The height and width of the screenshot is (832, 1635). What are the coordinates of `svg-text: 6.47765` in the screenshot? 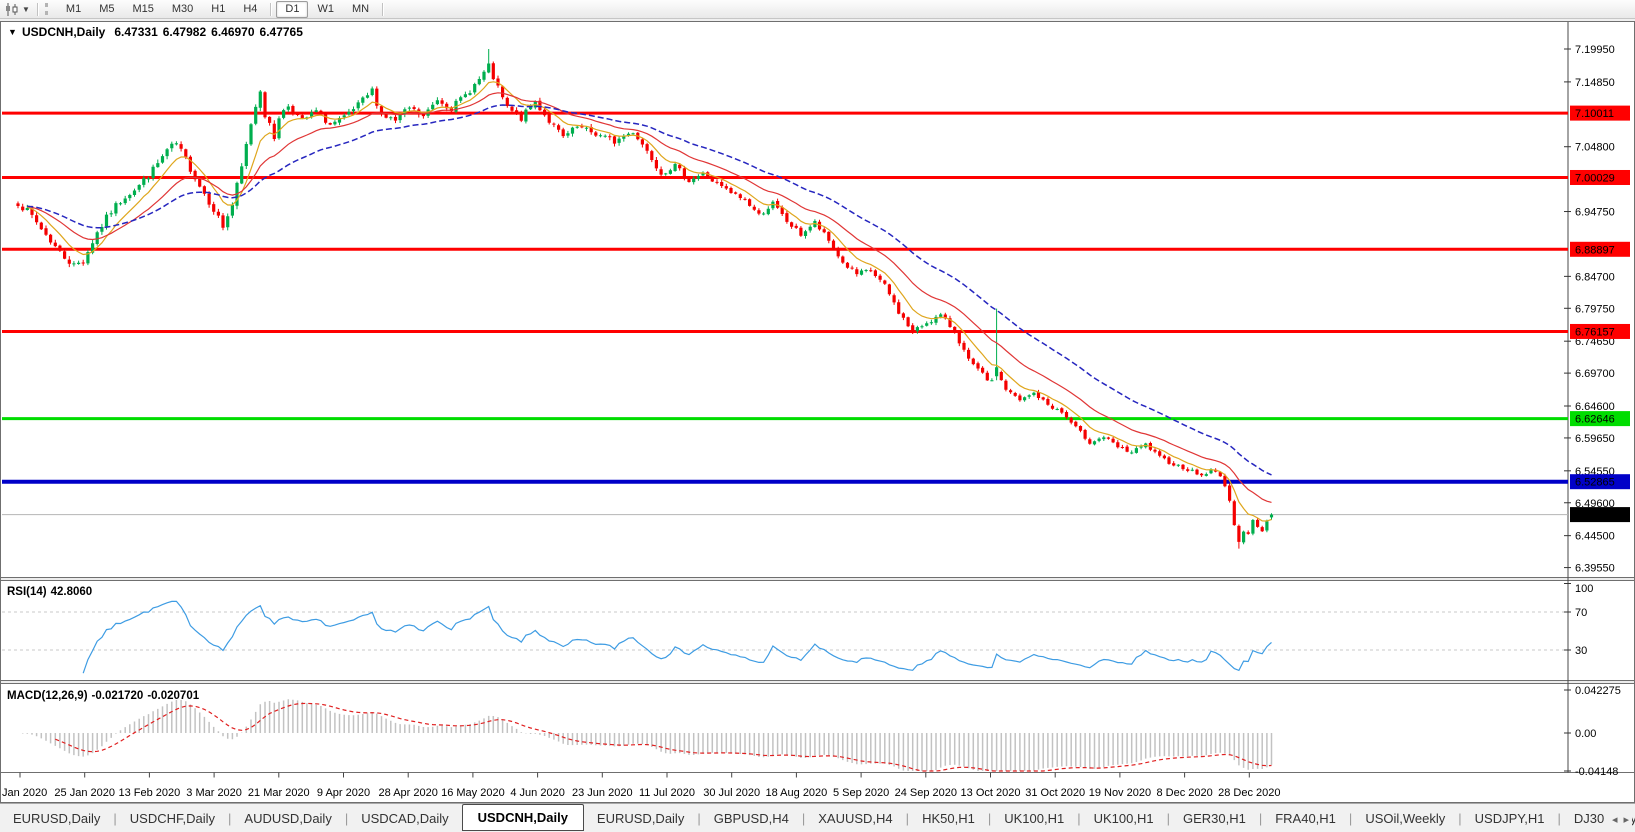 It's located at (1595, 516).